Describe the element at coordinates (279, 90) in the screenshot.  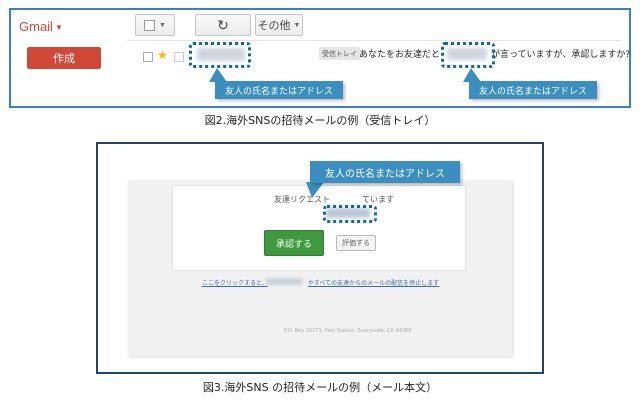
I see `callout-sender: 友人の氏名またはアドレス` at that location.